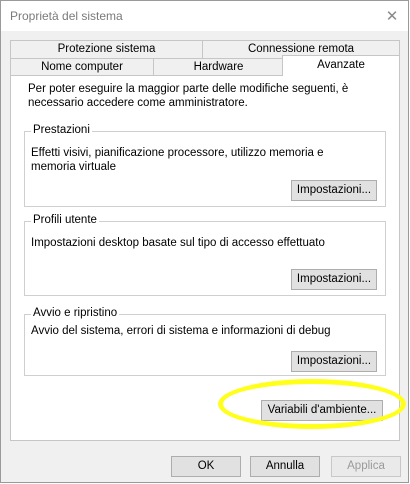 The width and height of the screenshot is (410, 484). Describe the element at coordinates (392, 16) in the screenshot. I see `close-icon: ✕` at that location.